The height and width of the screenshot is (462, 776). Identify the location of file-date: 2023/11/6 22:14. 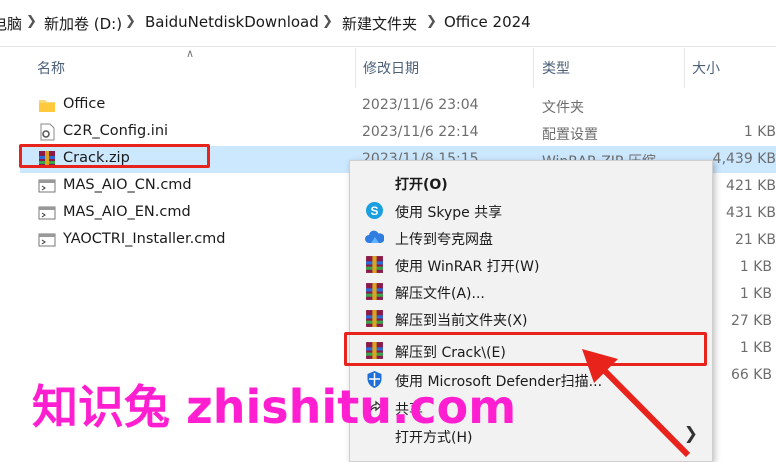
(420, 132).